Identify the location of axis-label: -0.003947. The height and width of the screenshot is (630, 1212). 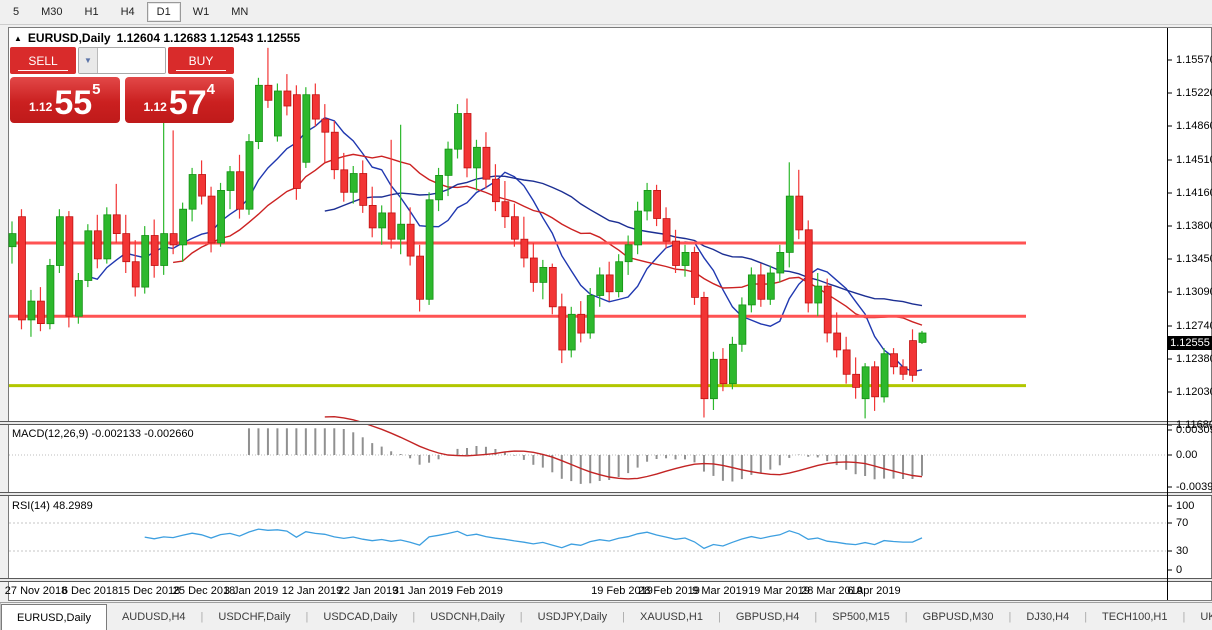
(1194, 487).